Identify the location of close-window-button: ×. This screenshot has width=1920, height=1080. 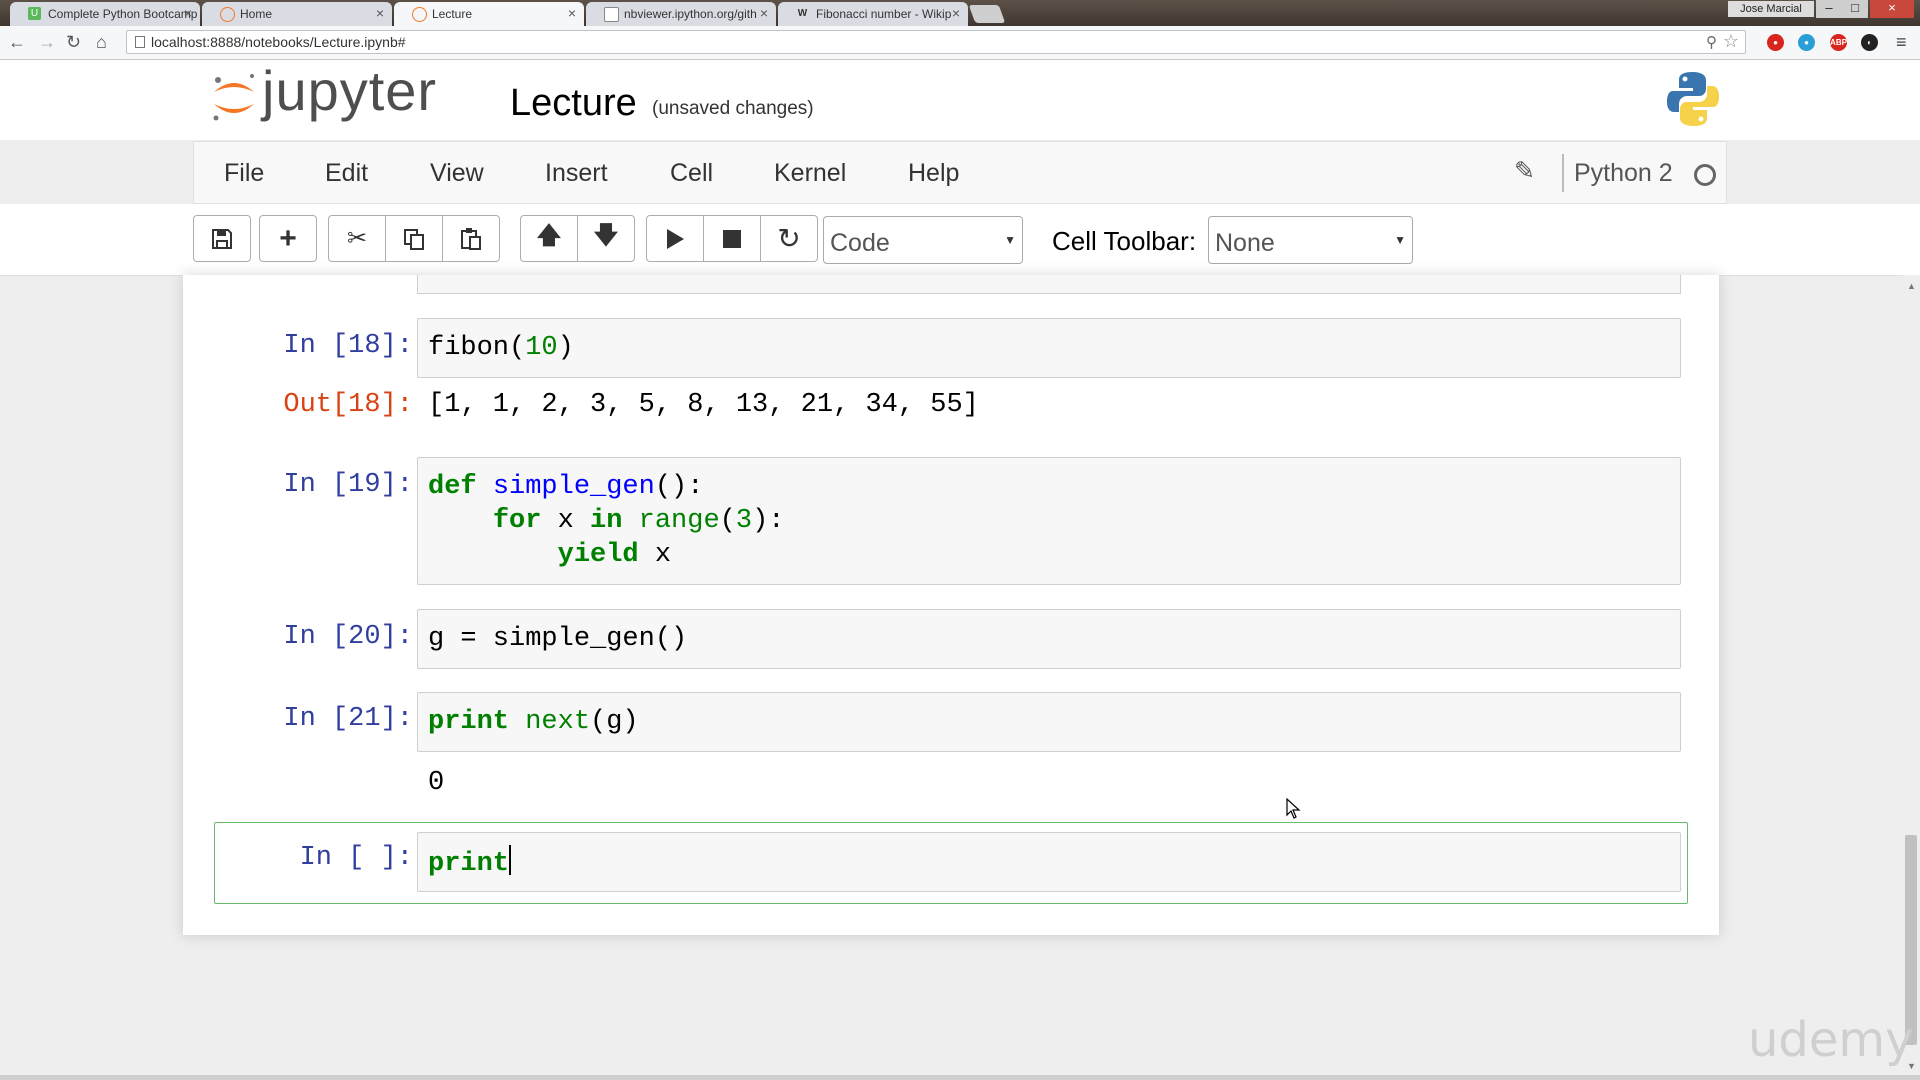
(1892, 9).